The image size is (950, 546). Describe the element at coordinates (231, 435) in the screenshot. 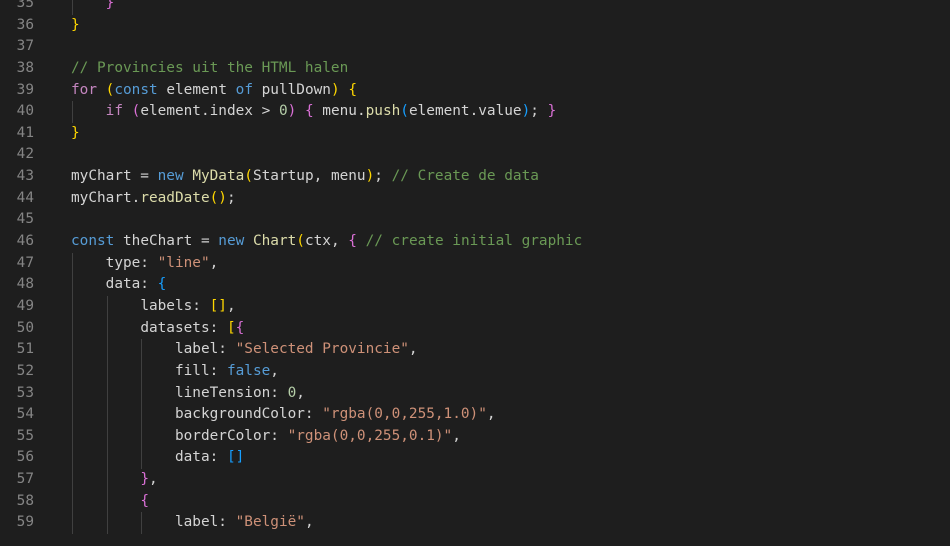

I see `code-token: borderColor:` at that location.